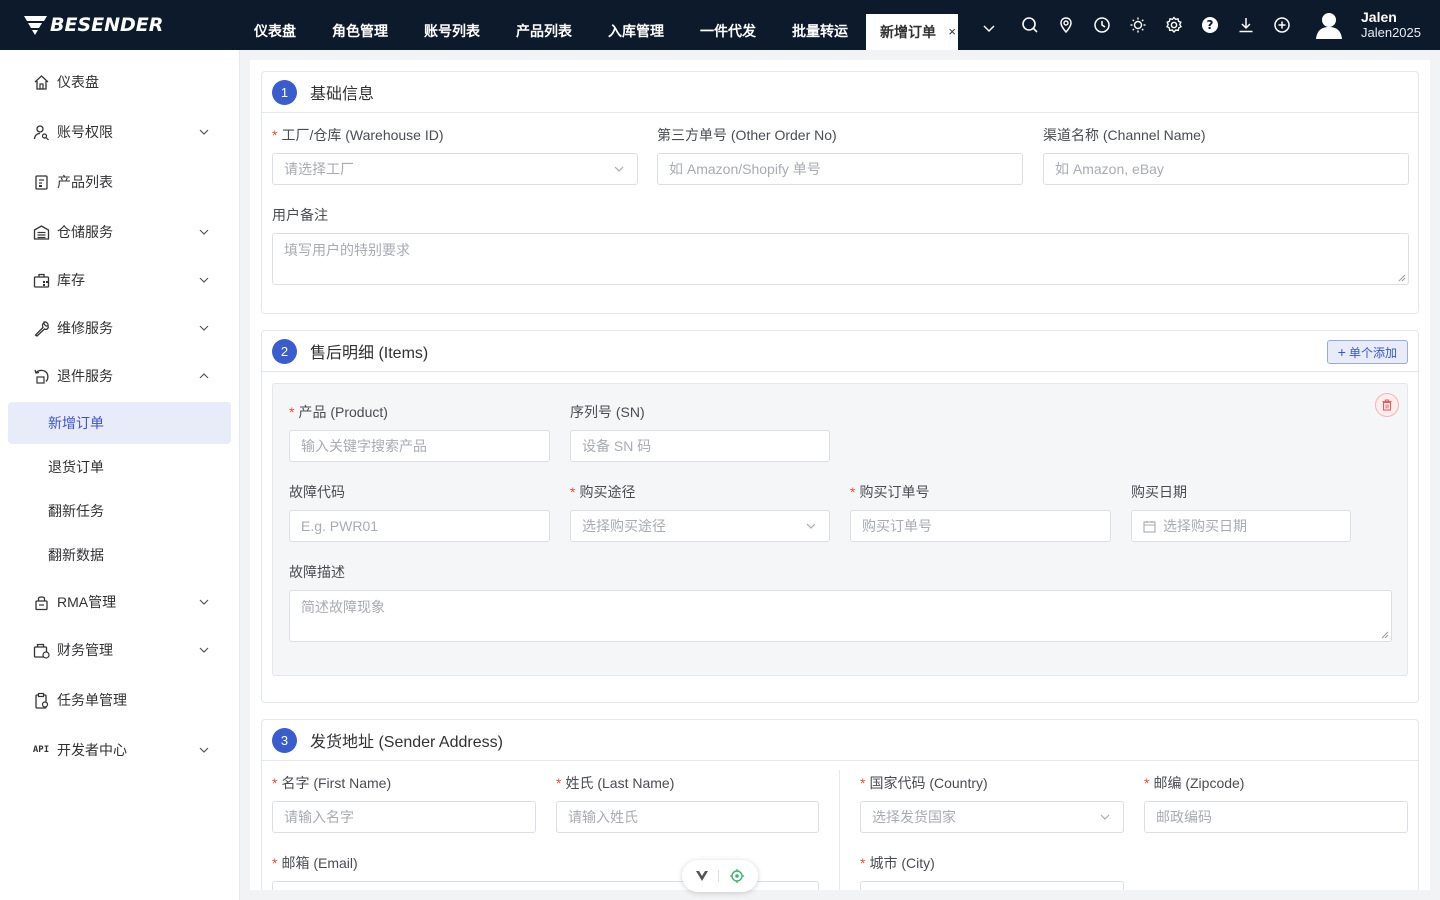 This screenshot has width=1440, height=900. Describe the element at coordinates (728, 25) in the screenshot. I see `tab-dropship: 一件代发` at that location.